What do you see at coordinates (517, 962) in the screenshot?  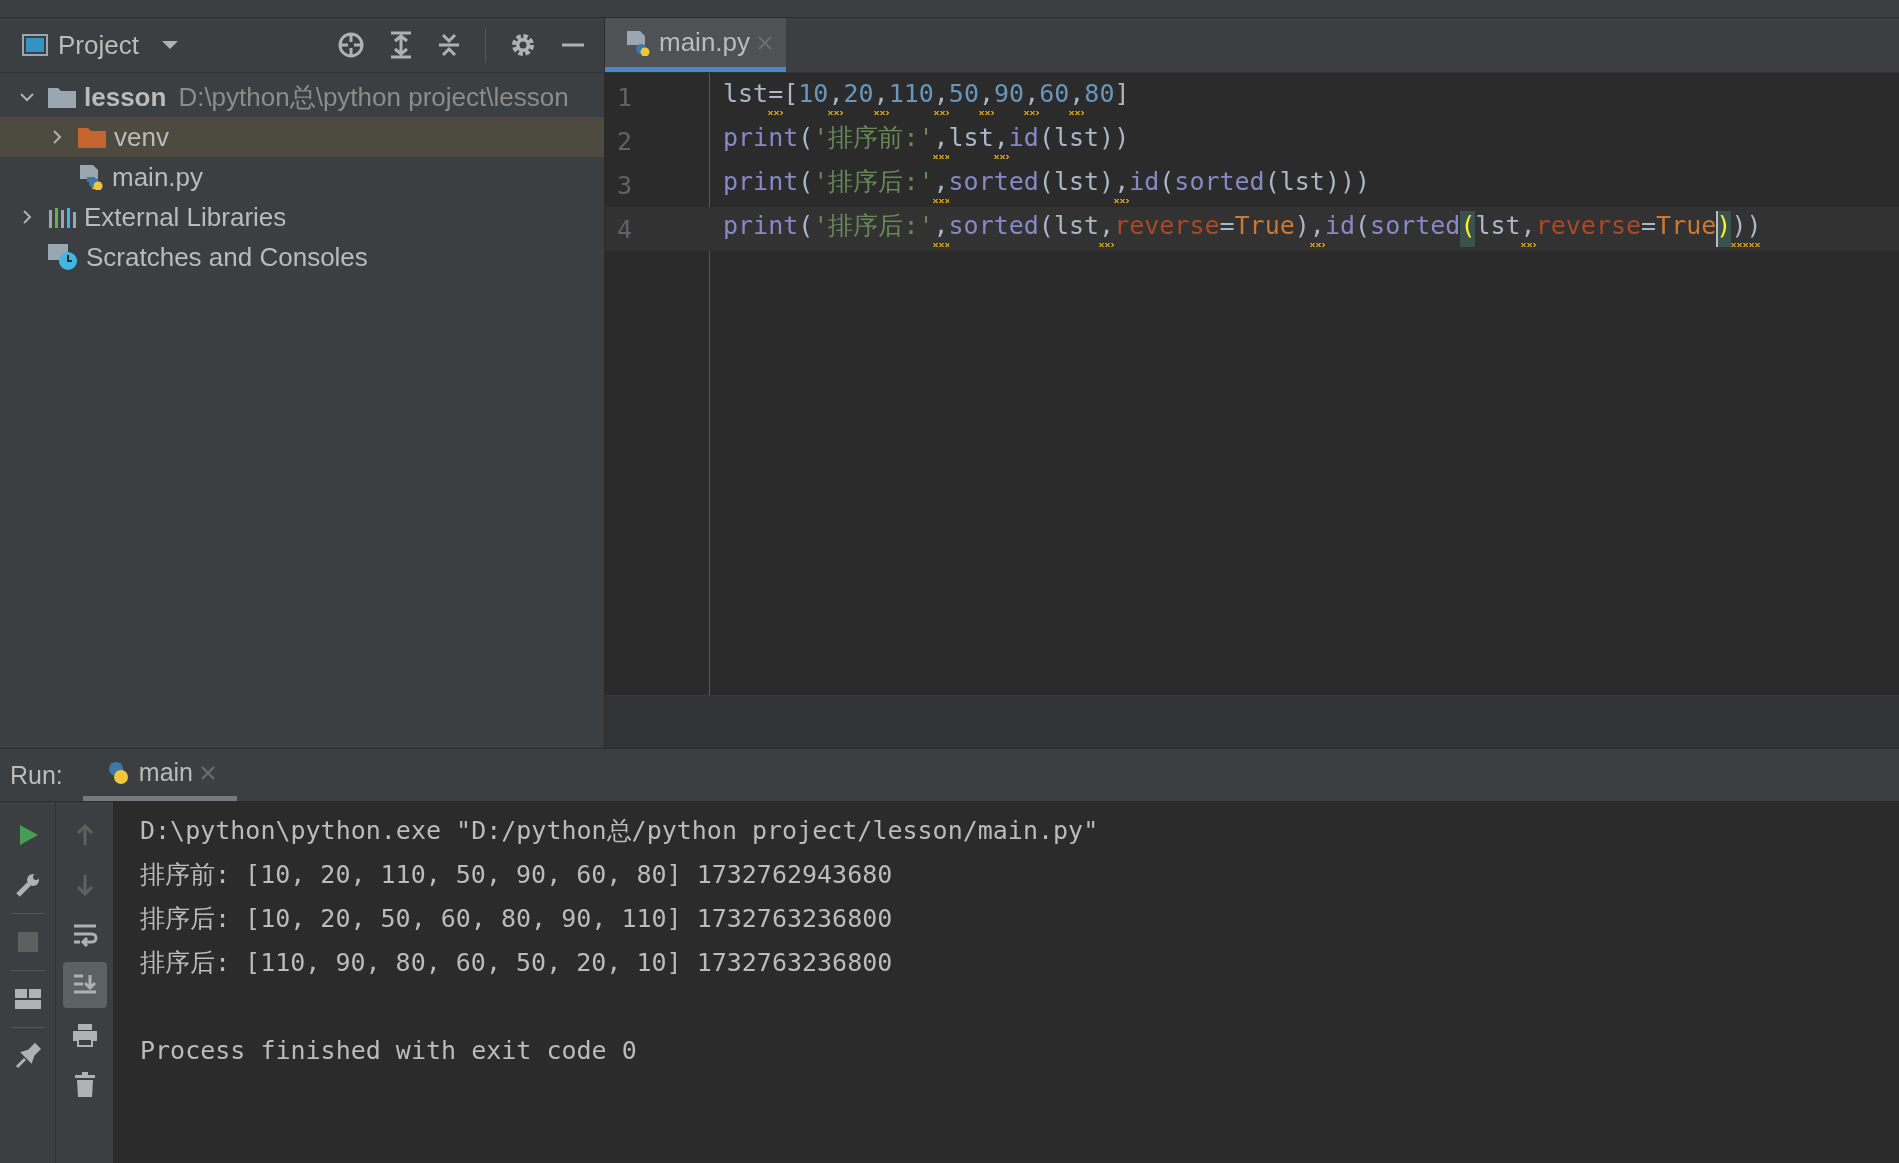 I see `output-line: 排序后: [110, 90, 80, 60, 50, 20, 10] 1732763236800` at bounding box center [517, 962].